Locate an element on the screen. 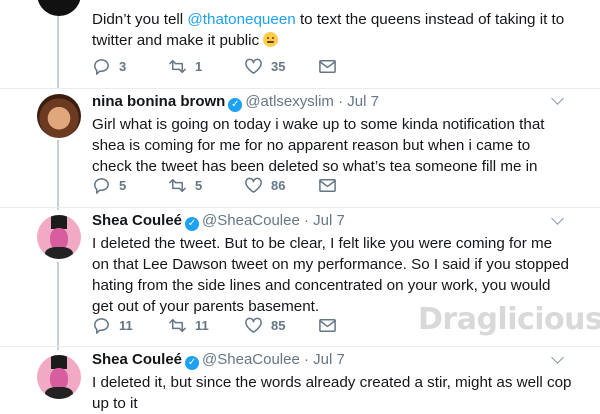  like-button: 35 is located at coordinates (264, 66).